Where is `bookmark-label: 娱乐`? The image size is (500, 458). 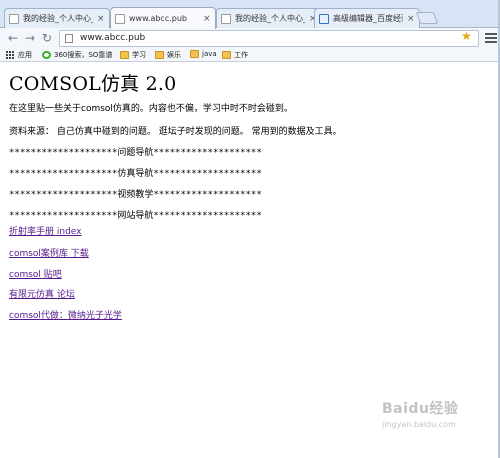 bookmark-label: 娱乐 is located at coordinates (174, 55).